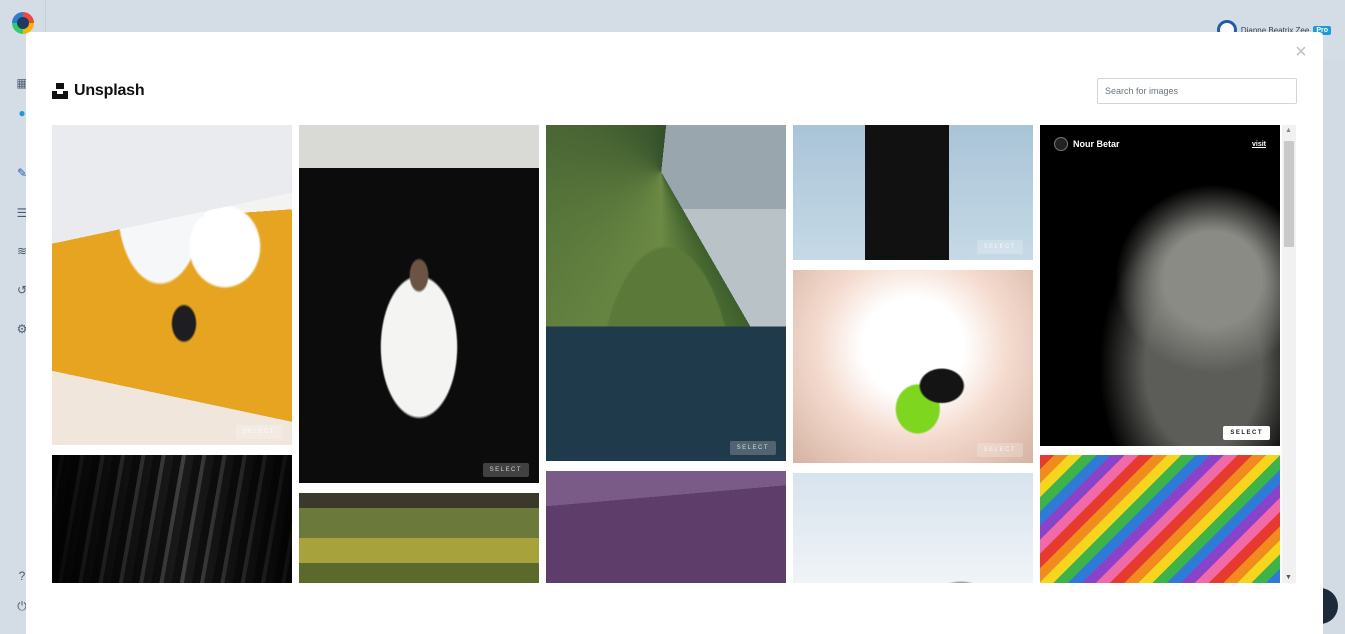  Describe the element at coordinates (1061, 144) in the screenshot. I see `author-avatar` at that location.